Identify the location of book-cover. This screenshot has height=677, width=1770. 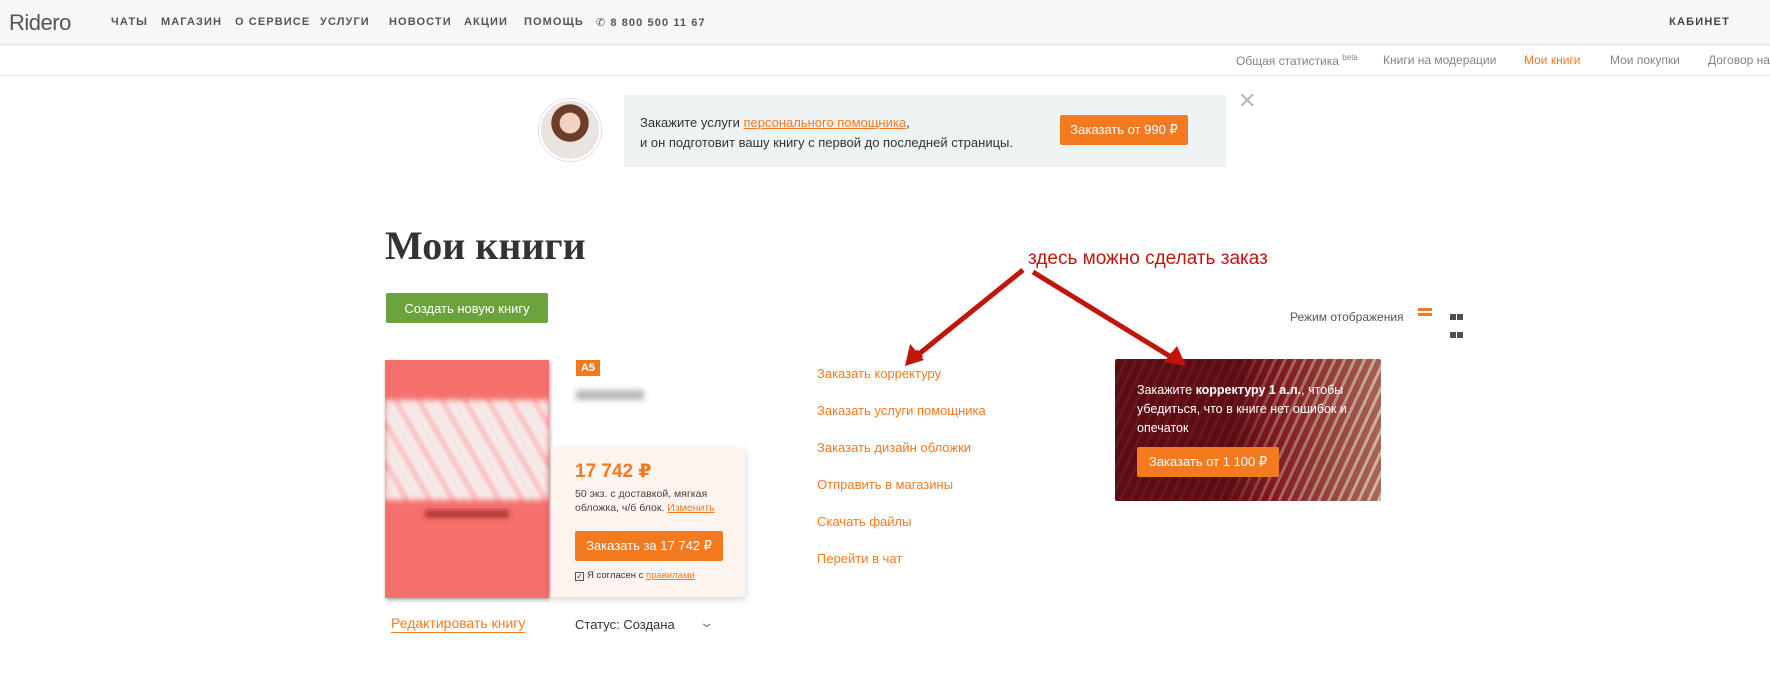
(467, 479).